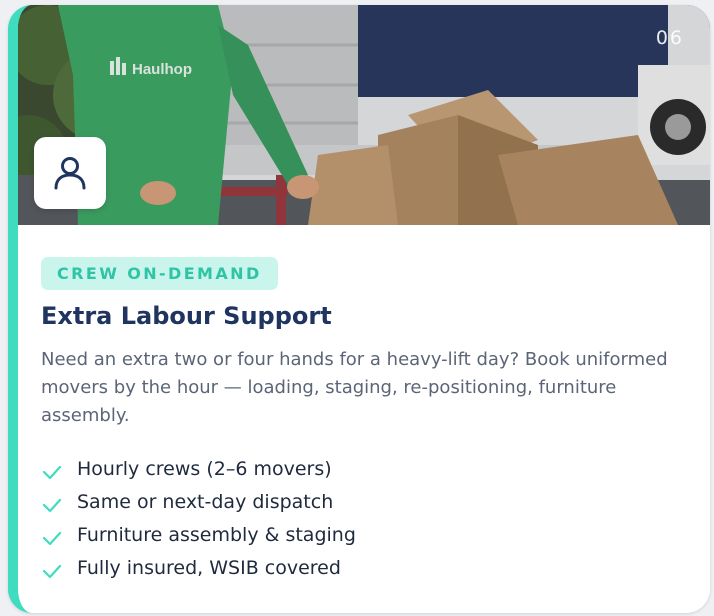 This screenshot has width=714, height=616. I want to click on card-title: Extra Labour Support, so click(186, 316).